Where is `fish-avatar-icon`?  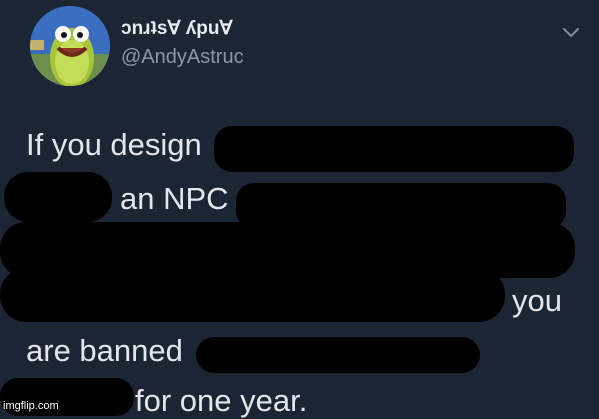 fish-avatar-icon is located at coordinates (70, 46).